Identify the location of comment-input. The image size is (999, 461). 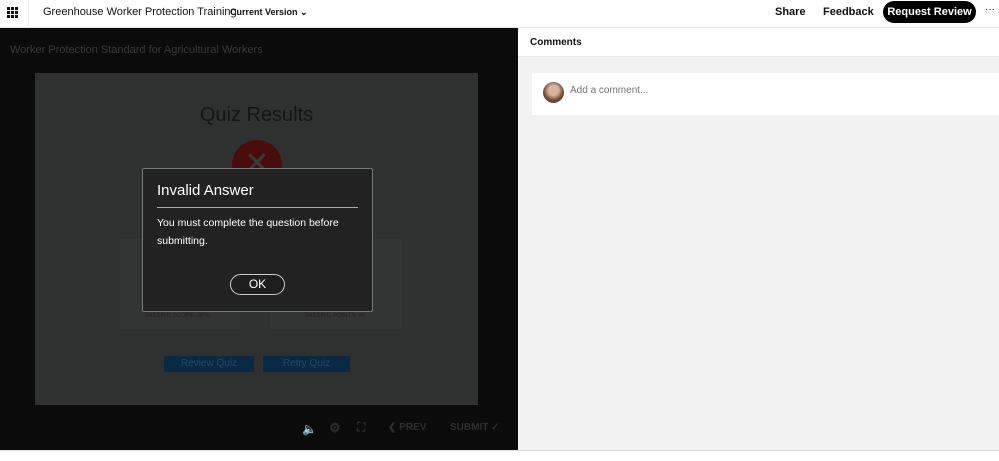
(770, 90).